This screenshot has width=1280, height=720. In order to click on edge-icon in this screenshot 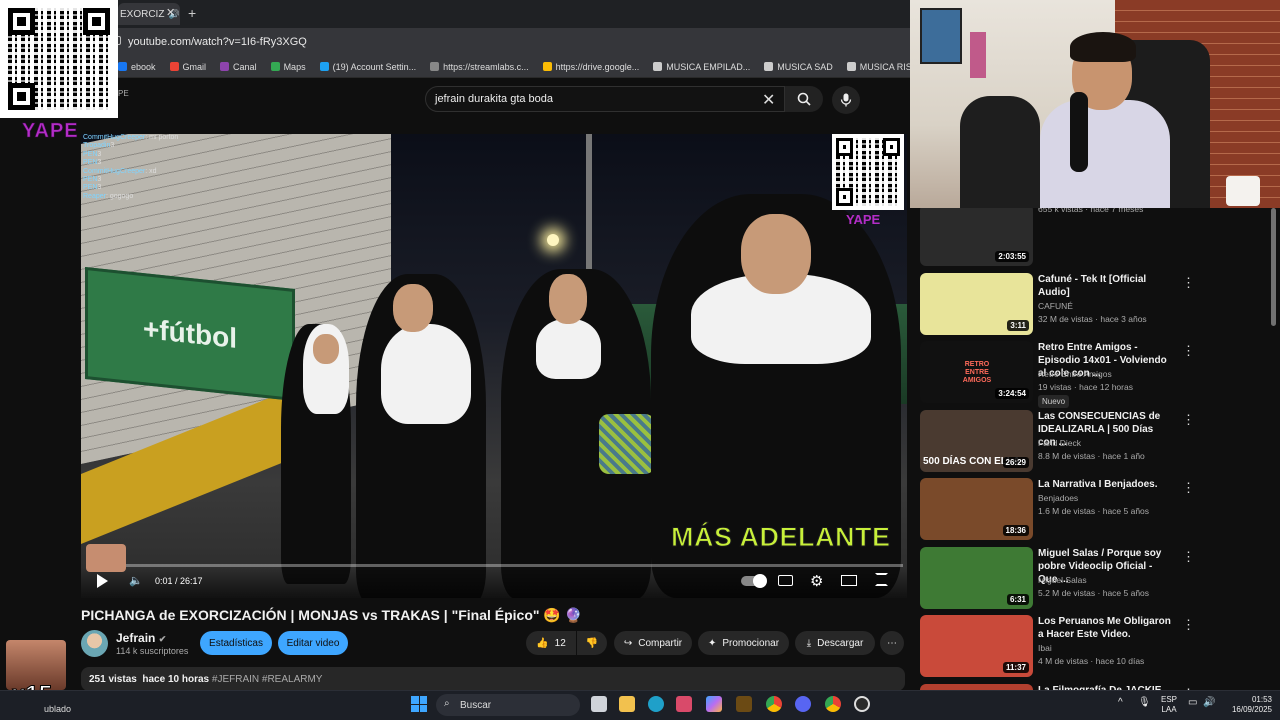, I will do `click(656, 704)`.